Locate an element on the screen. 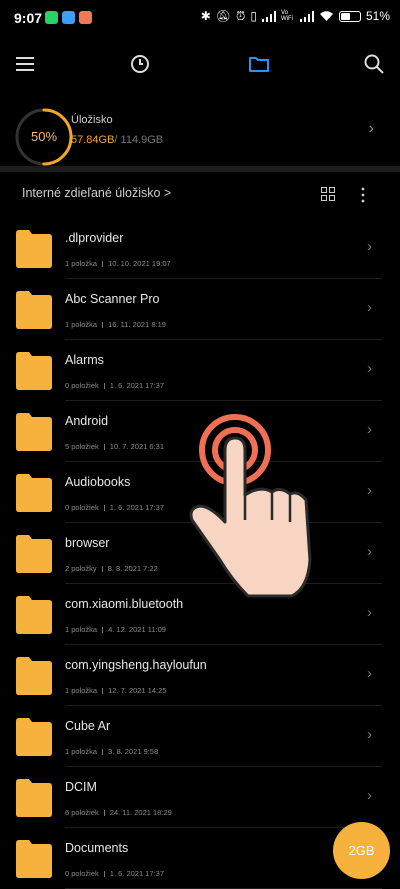  toolbar is located at coordinates (200, 64).